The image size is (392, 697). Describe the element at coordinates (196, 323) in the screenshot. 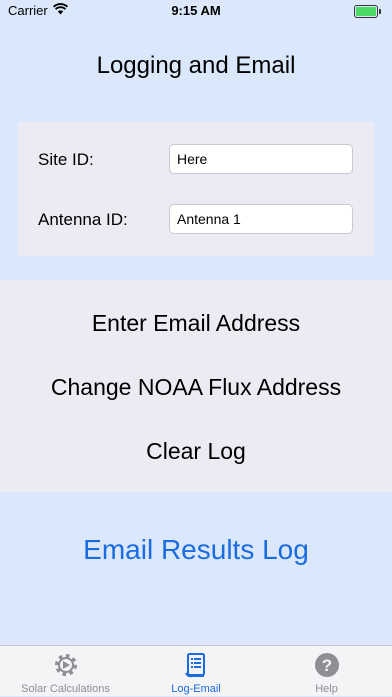

I see `enter-email-button: Enter Email Address` at that location.